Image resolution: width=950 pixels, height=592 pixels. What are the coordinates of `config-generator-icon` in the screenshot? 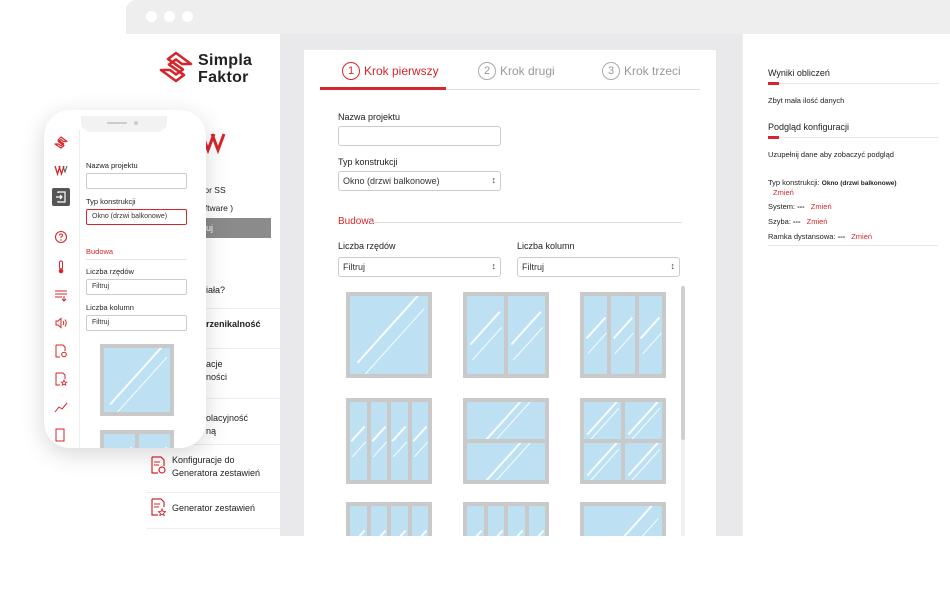 It's located at (61, 351).